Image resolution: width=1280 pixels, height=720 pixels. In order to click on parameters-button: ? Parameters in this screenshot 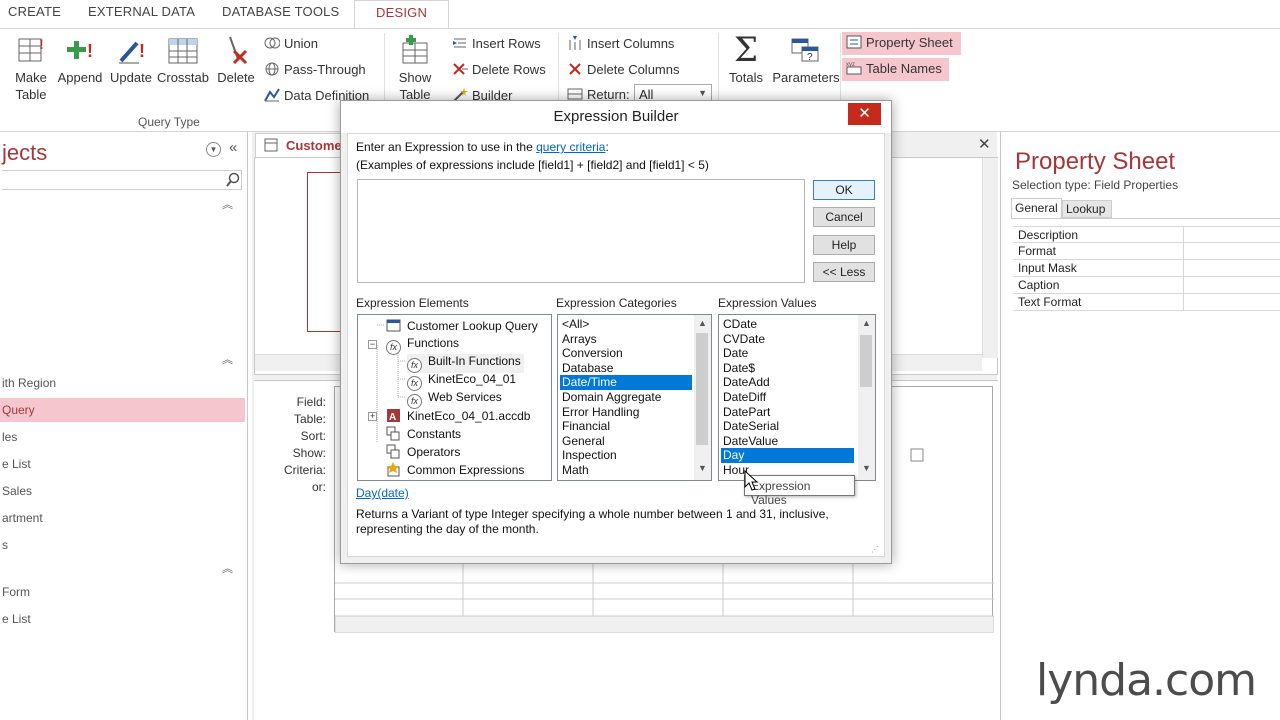, I will do `click(806, 60)`.